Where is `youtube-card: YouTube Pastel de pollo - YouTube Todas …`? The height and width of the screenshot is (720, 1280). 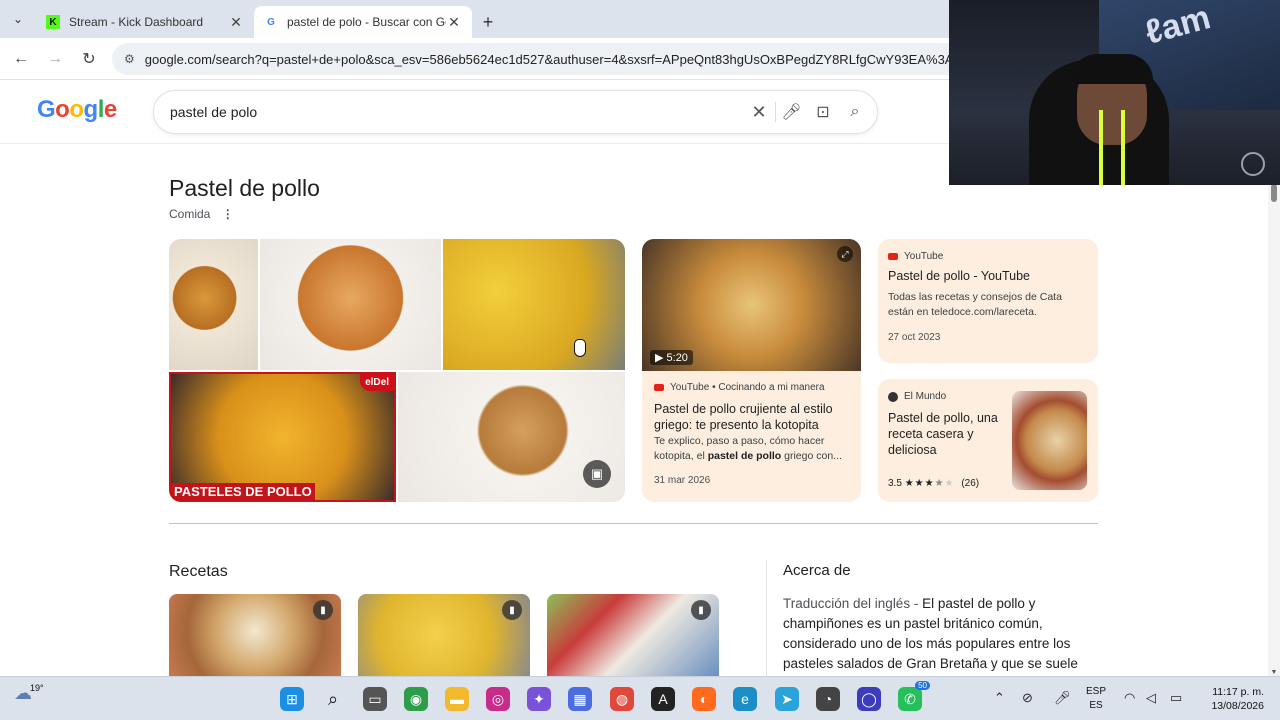 youtube-card: YouTube Pastel de pollo - YouTube Todas … is located at coordinates (988, 301).